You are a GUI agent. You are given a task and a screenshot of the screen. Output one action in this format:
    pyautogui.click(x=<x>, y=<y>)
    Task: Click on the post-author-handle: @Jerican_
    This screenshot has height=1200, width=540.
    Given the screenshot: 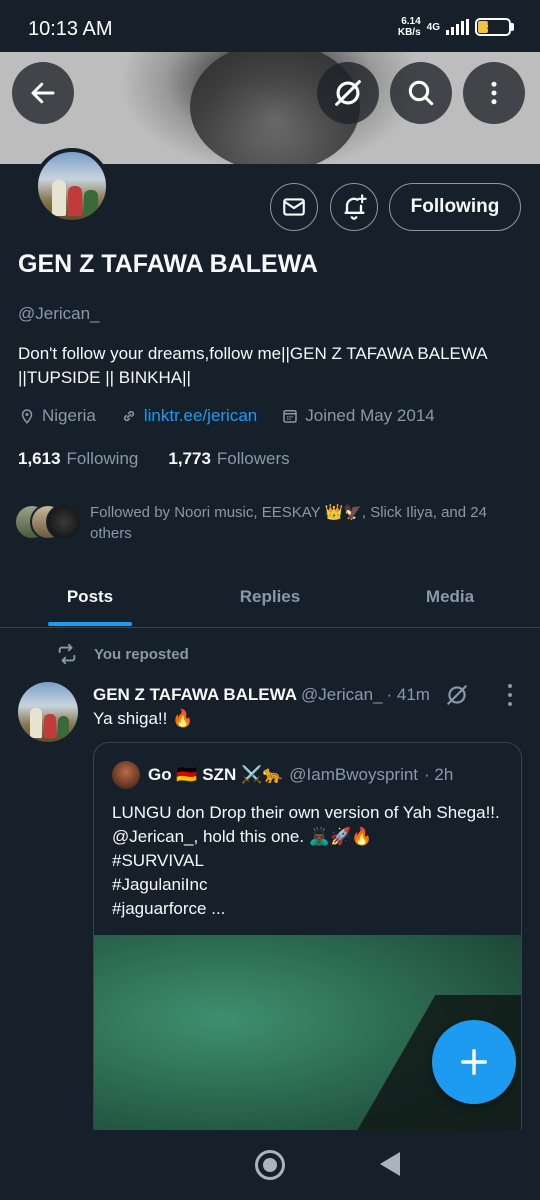 What is the action you would take?
    pyautogui.click(x=342, y=695)
    